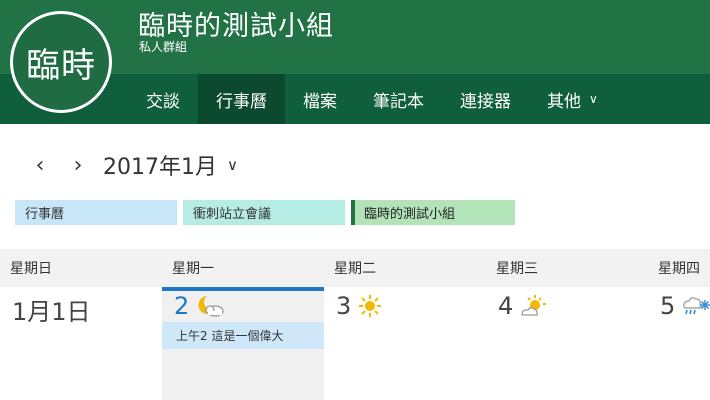  I want to click on weekday-thursday: 星期四, so click(679, 269).